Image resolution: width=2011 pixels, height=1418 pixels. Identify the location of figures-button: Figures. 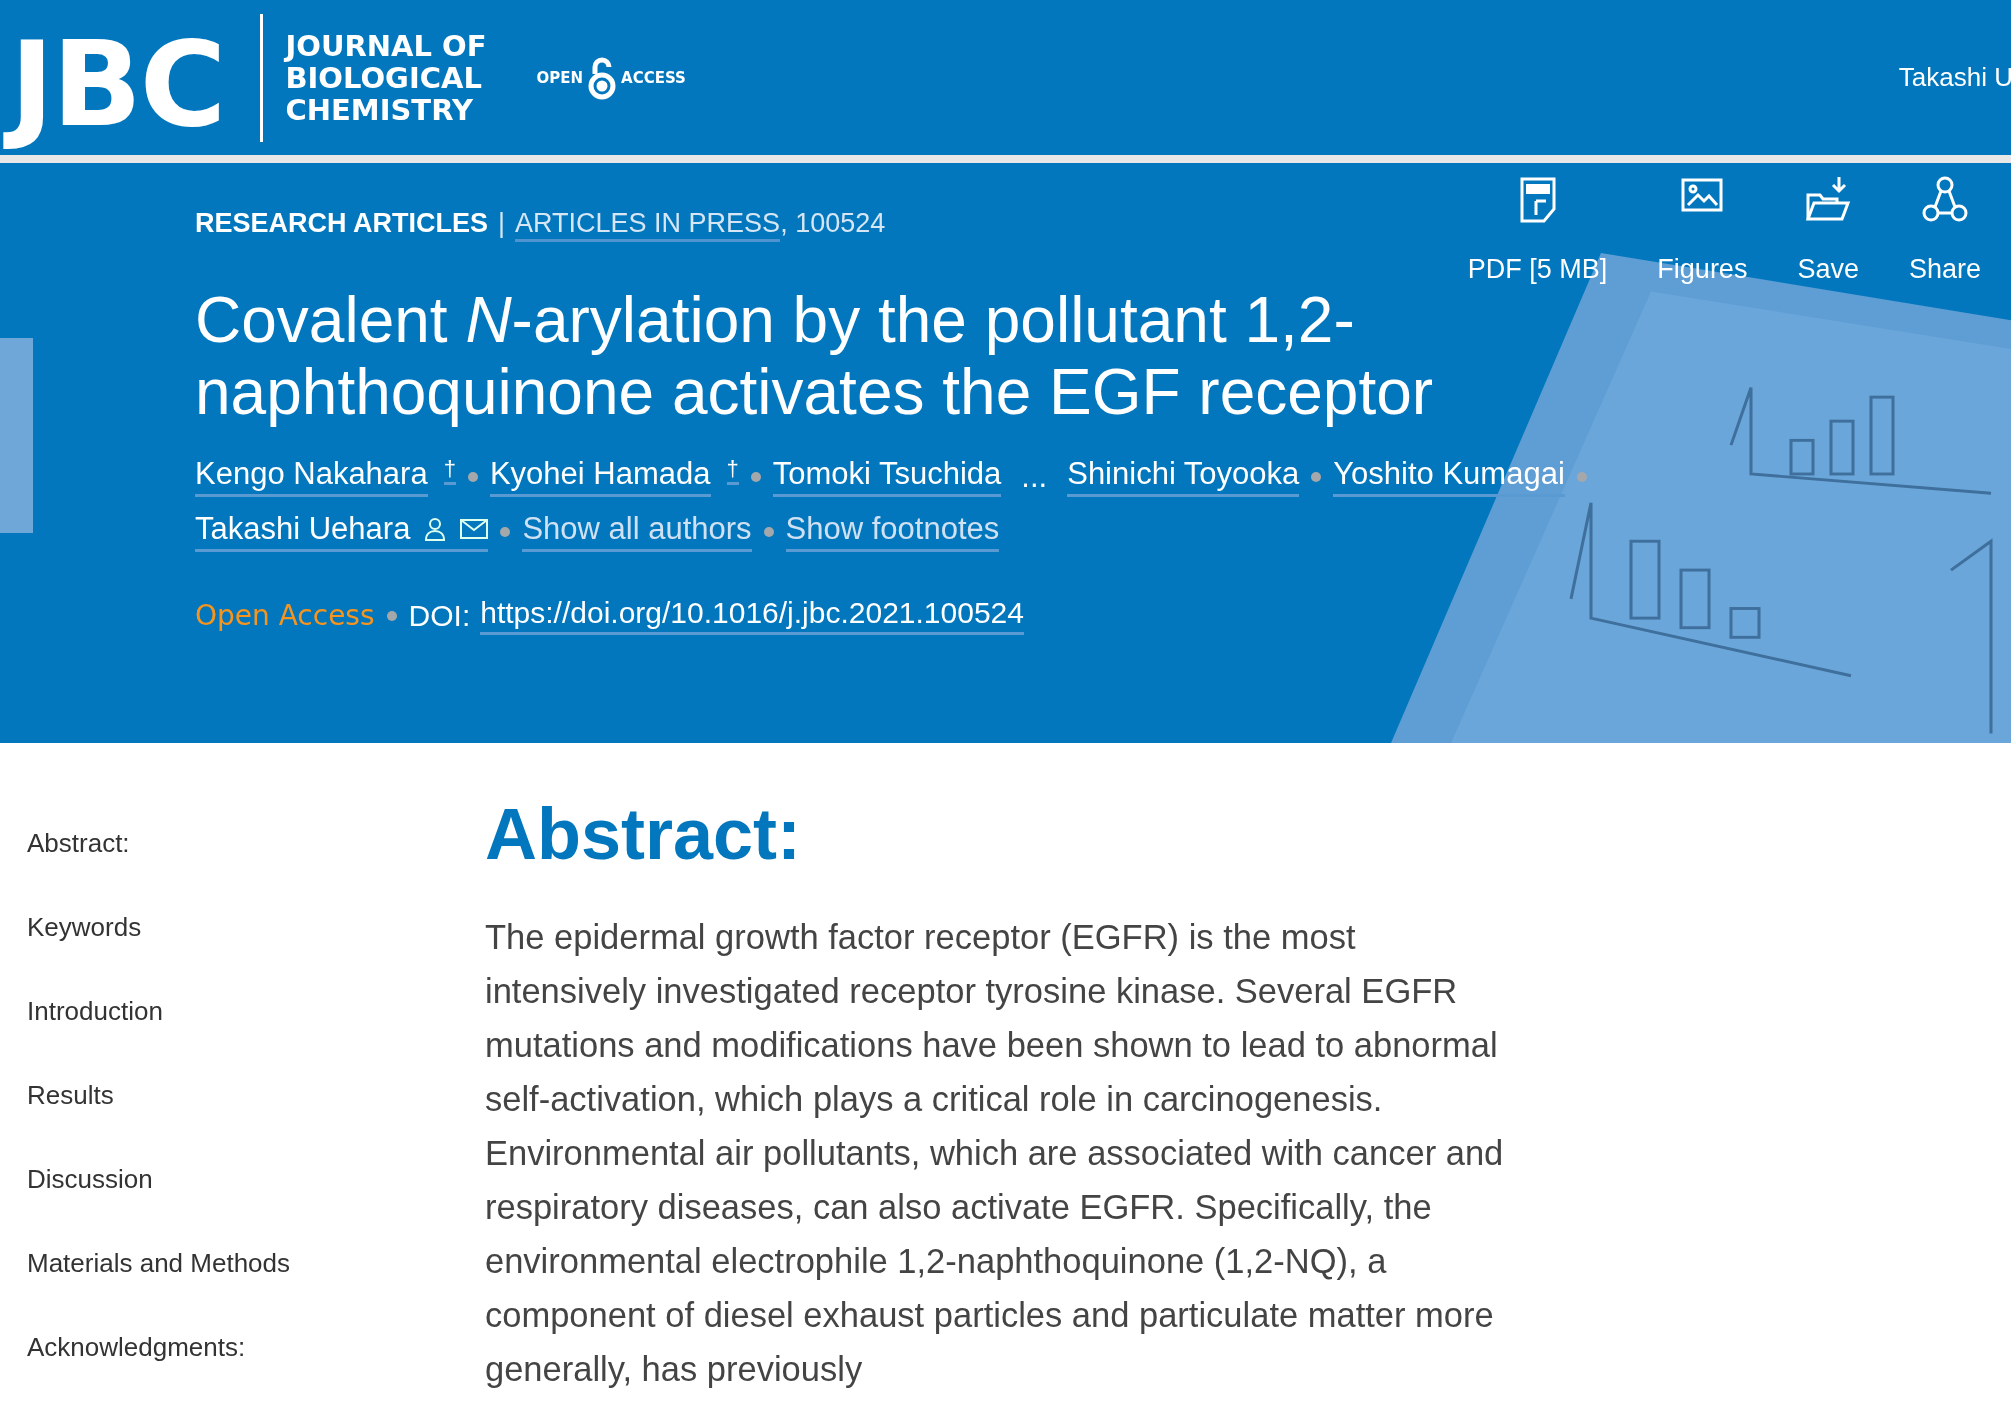
(1702, 230).